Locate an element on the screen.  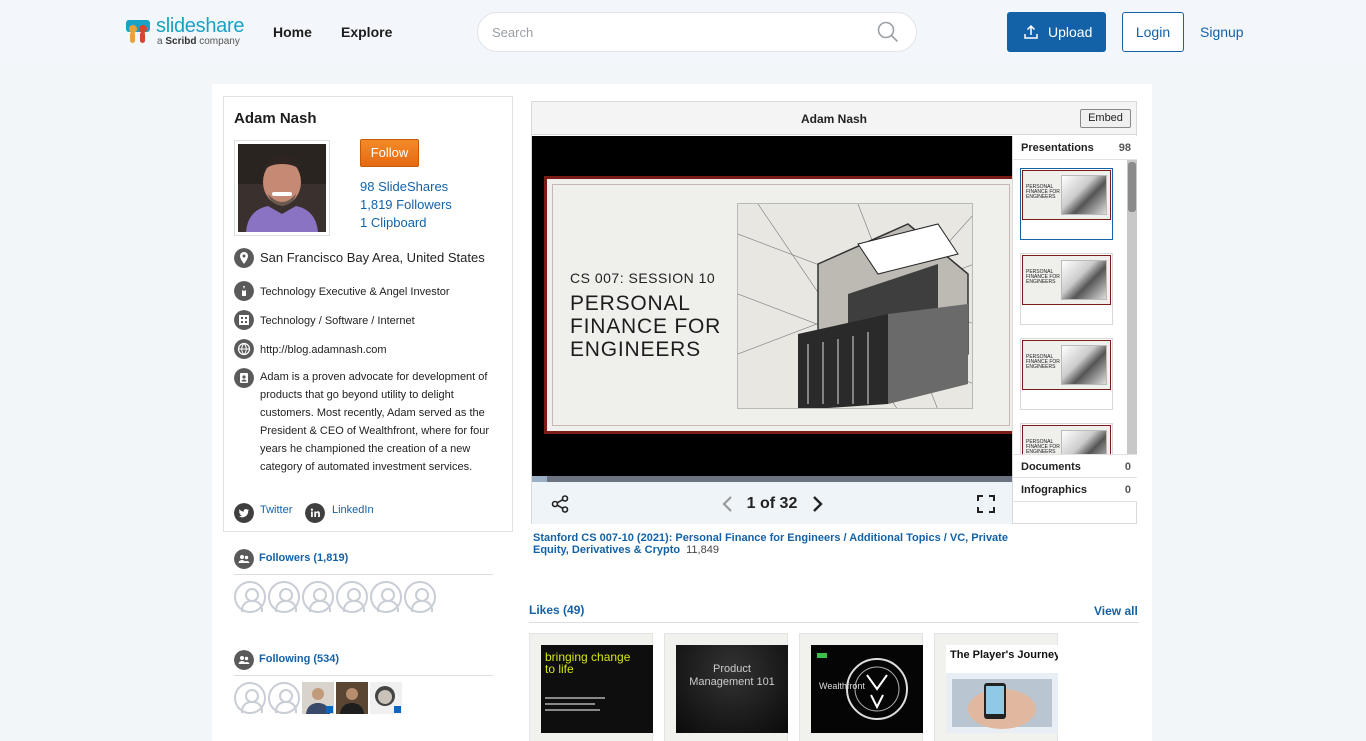
occupation-text: Technology Executive & Angel Investor is located at coordinates (355, 292).